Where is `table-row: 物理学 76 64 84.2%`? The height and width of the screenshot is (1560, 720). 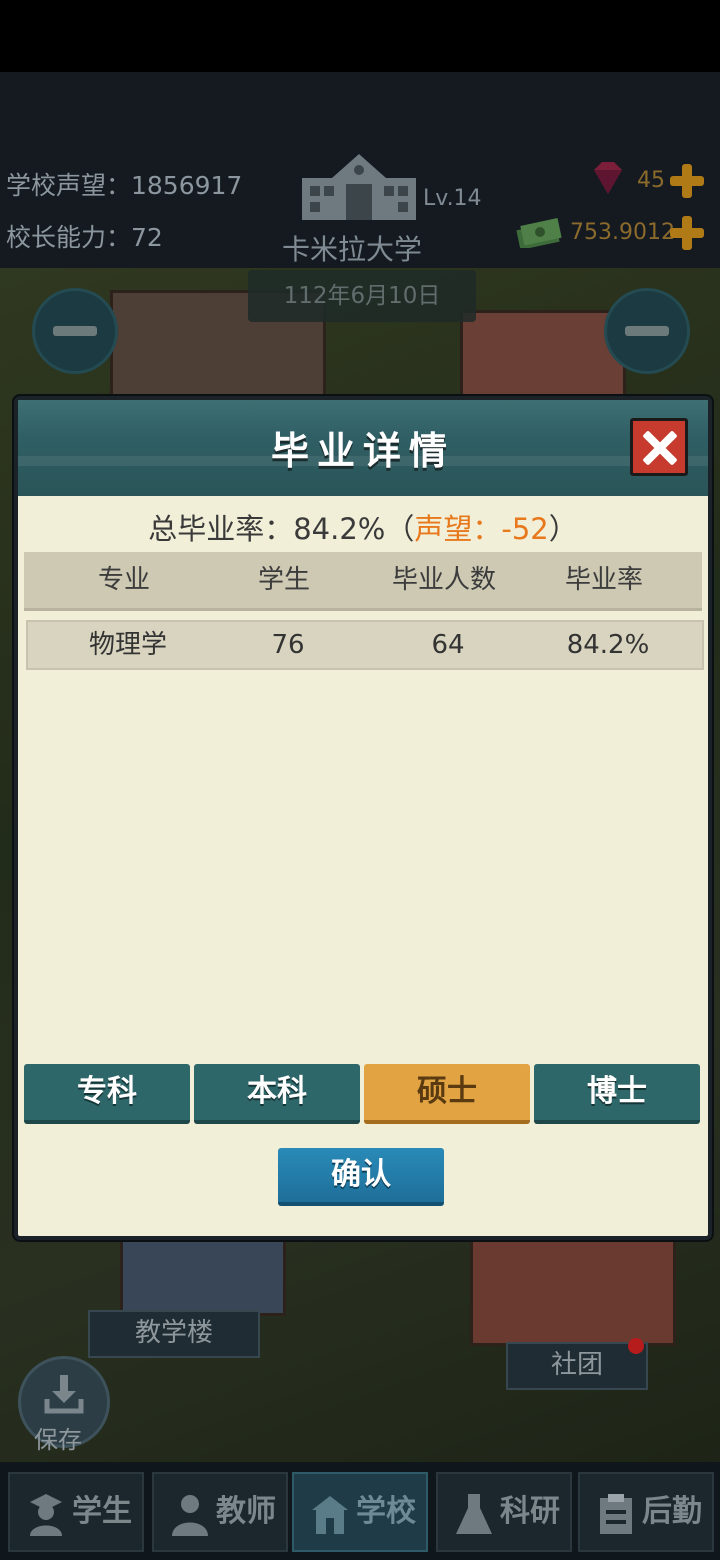
table-row: 物理学 76 64 84.2% is located at coordinates (365, 645).